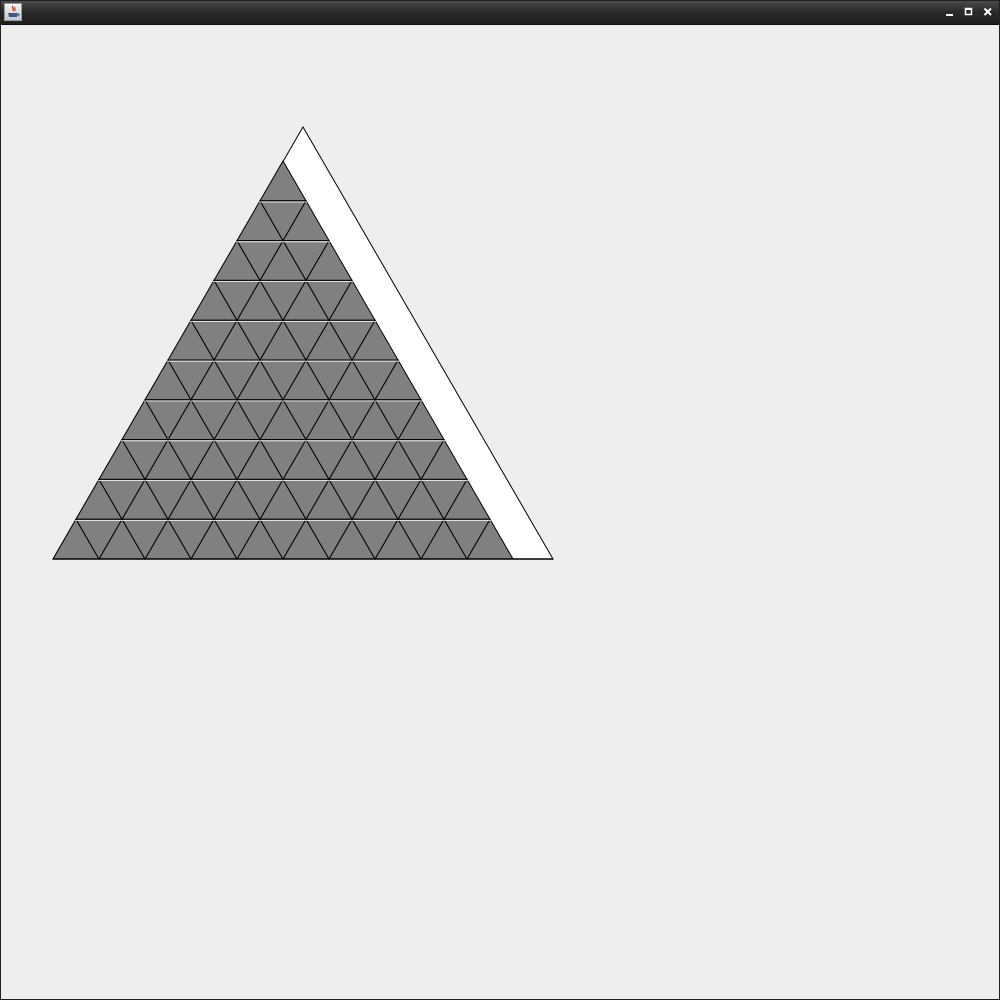 The width and height of the screenshot is (1000, 1000). I want to click on maximize-icon, so click(969, 12).